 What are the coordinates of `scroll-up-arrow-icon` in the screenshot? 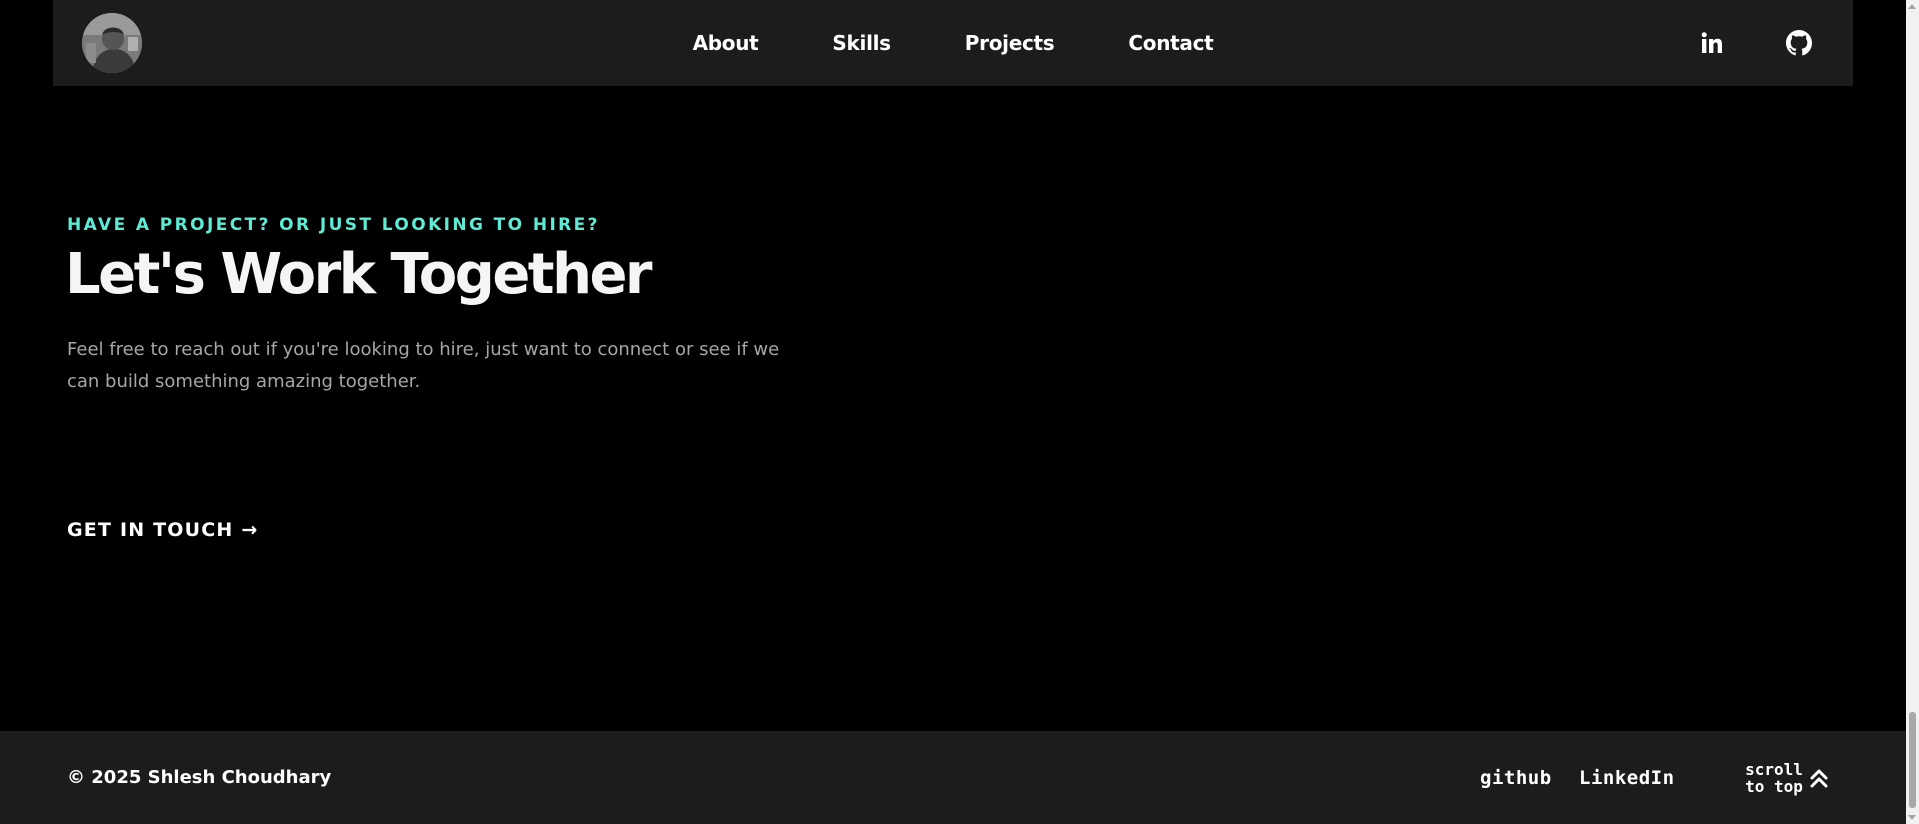 It's located at (1912, 6).